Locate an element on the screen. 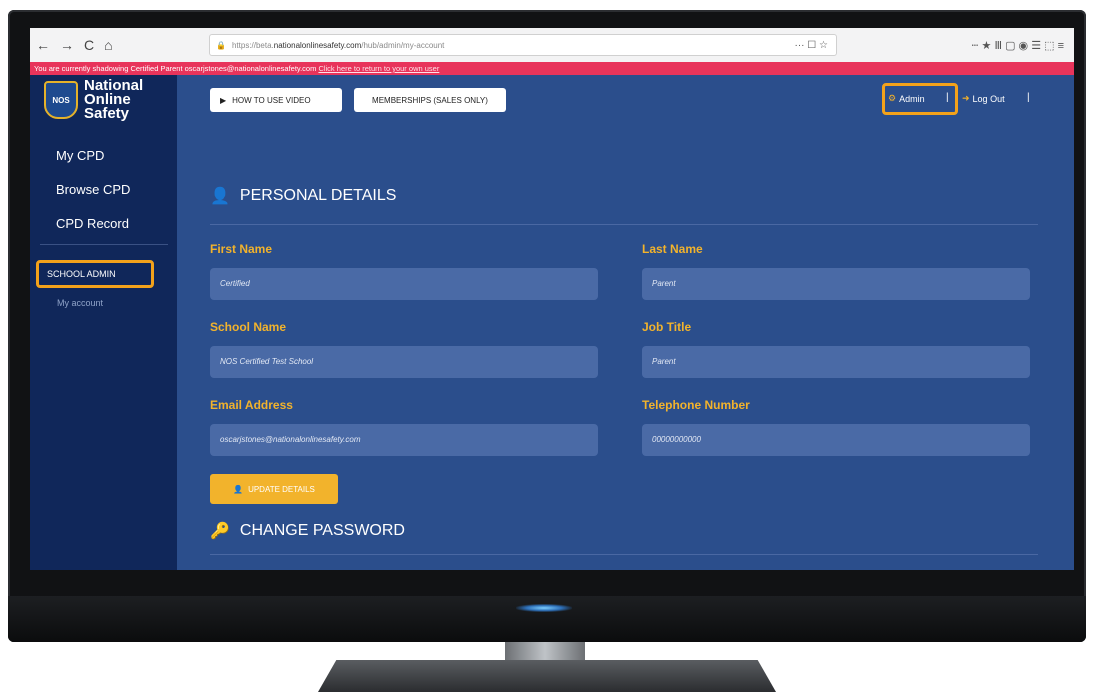 The image size is (1094, 692). home-icon: ⌂ is located at coordinates (108, 45).